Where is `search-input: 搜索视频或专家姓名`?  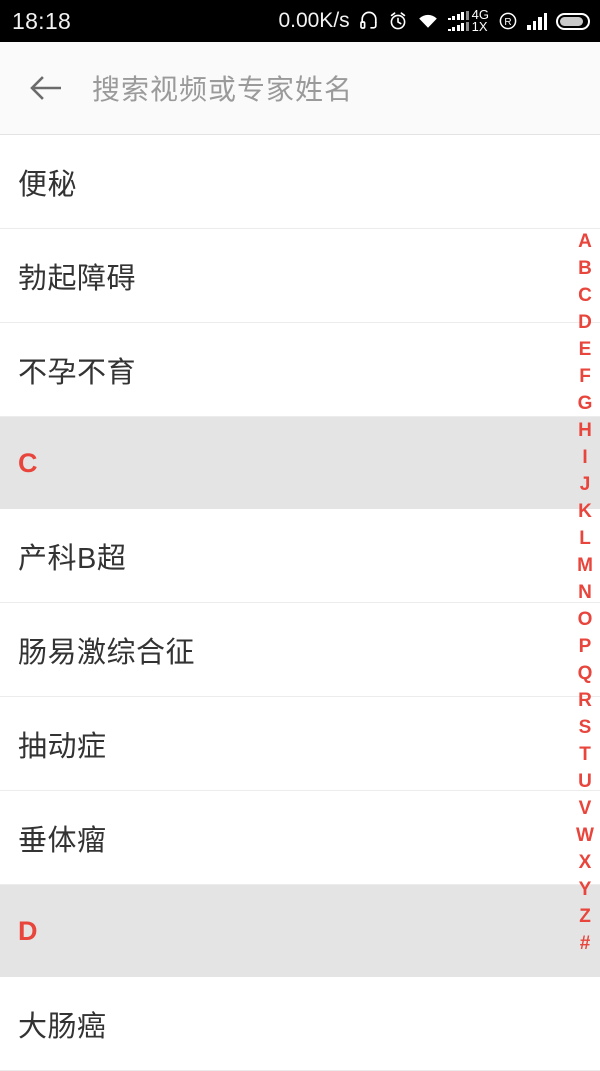
search-input: 搜索视频或专家姓名 is located at coordinates (222, 88).